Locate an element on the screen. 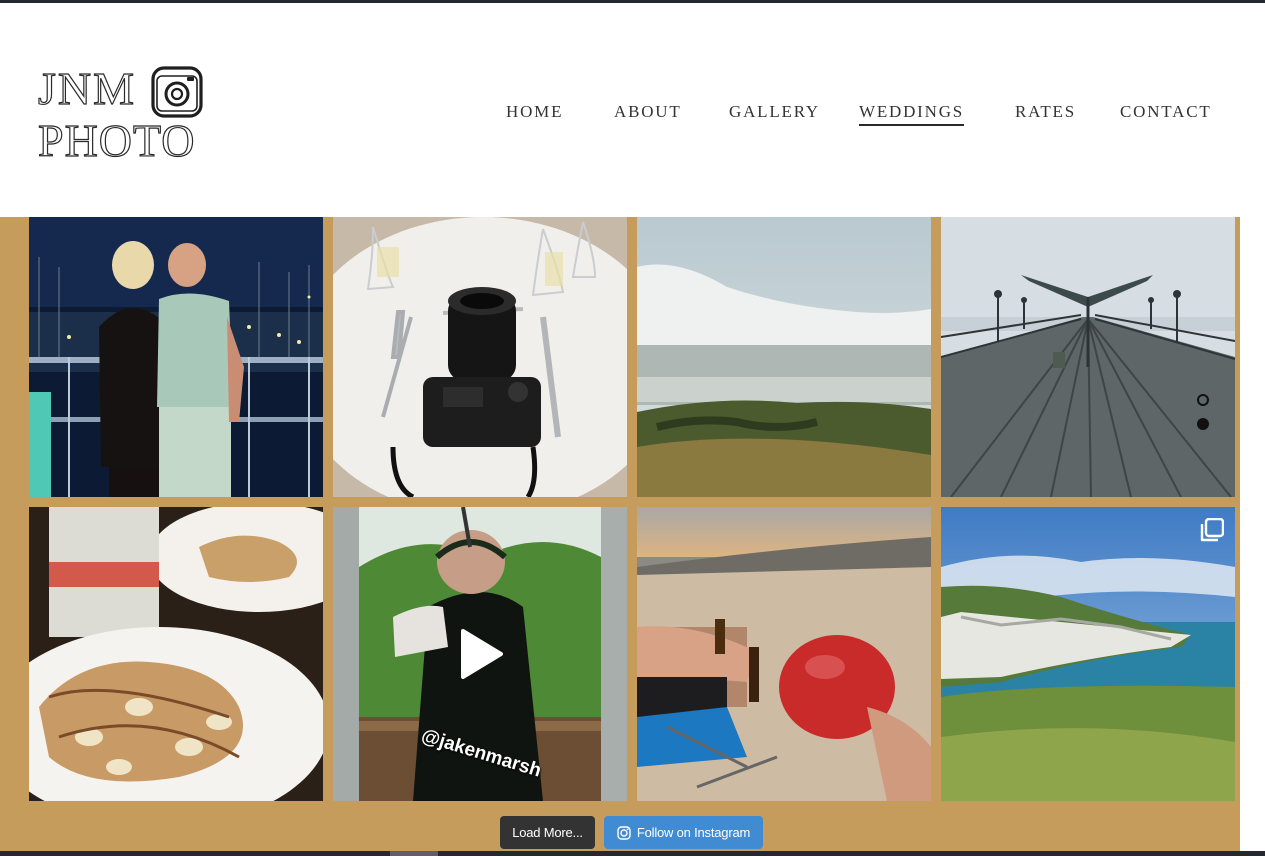 This screenshot has width=1265, height=856. horizontal-scrollbar is located at coordinates (632, 853).